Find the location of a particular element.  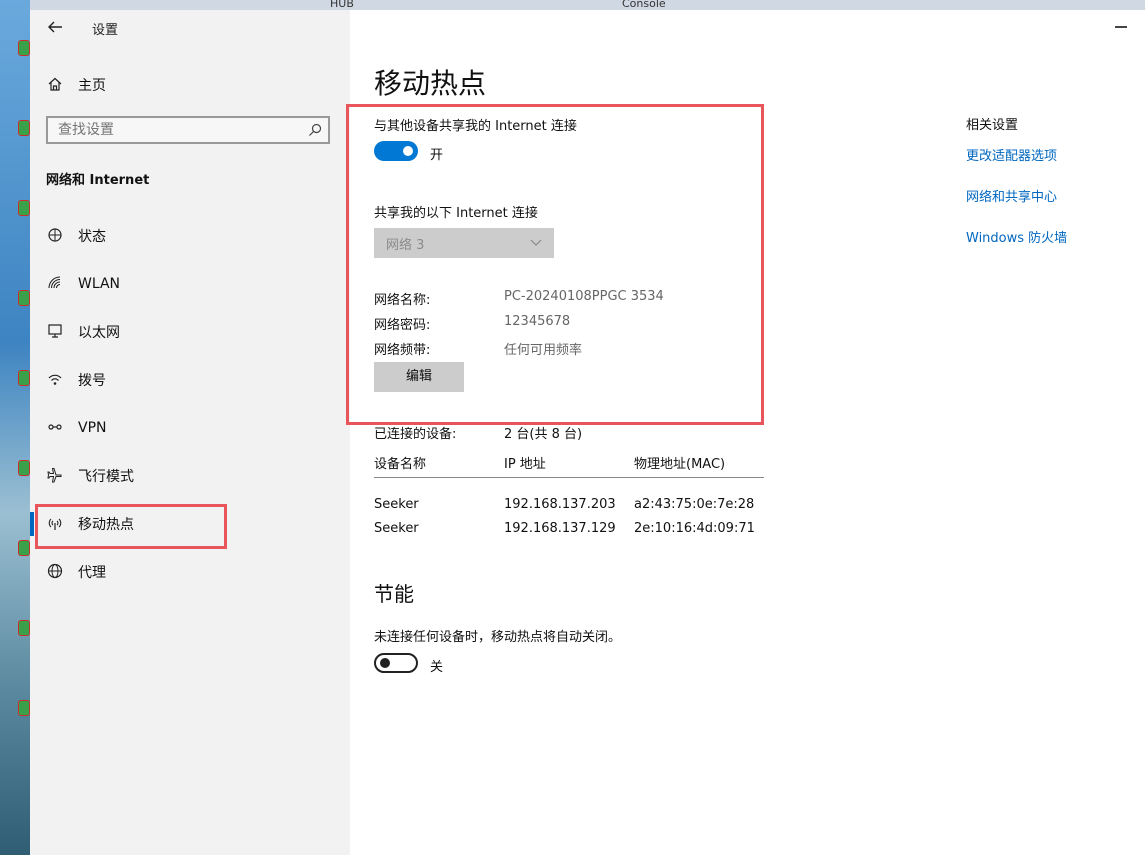

back-arrow-icon is located at coordinates (55, 27).